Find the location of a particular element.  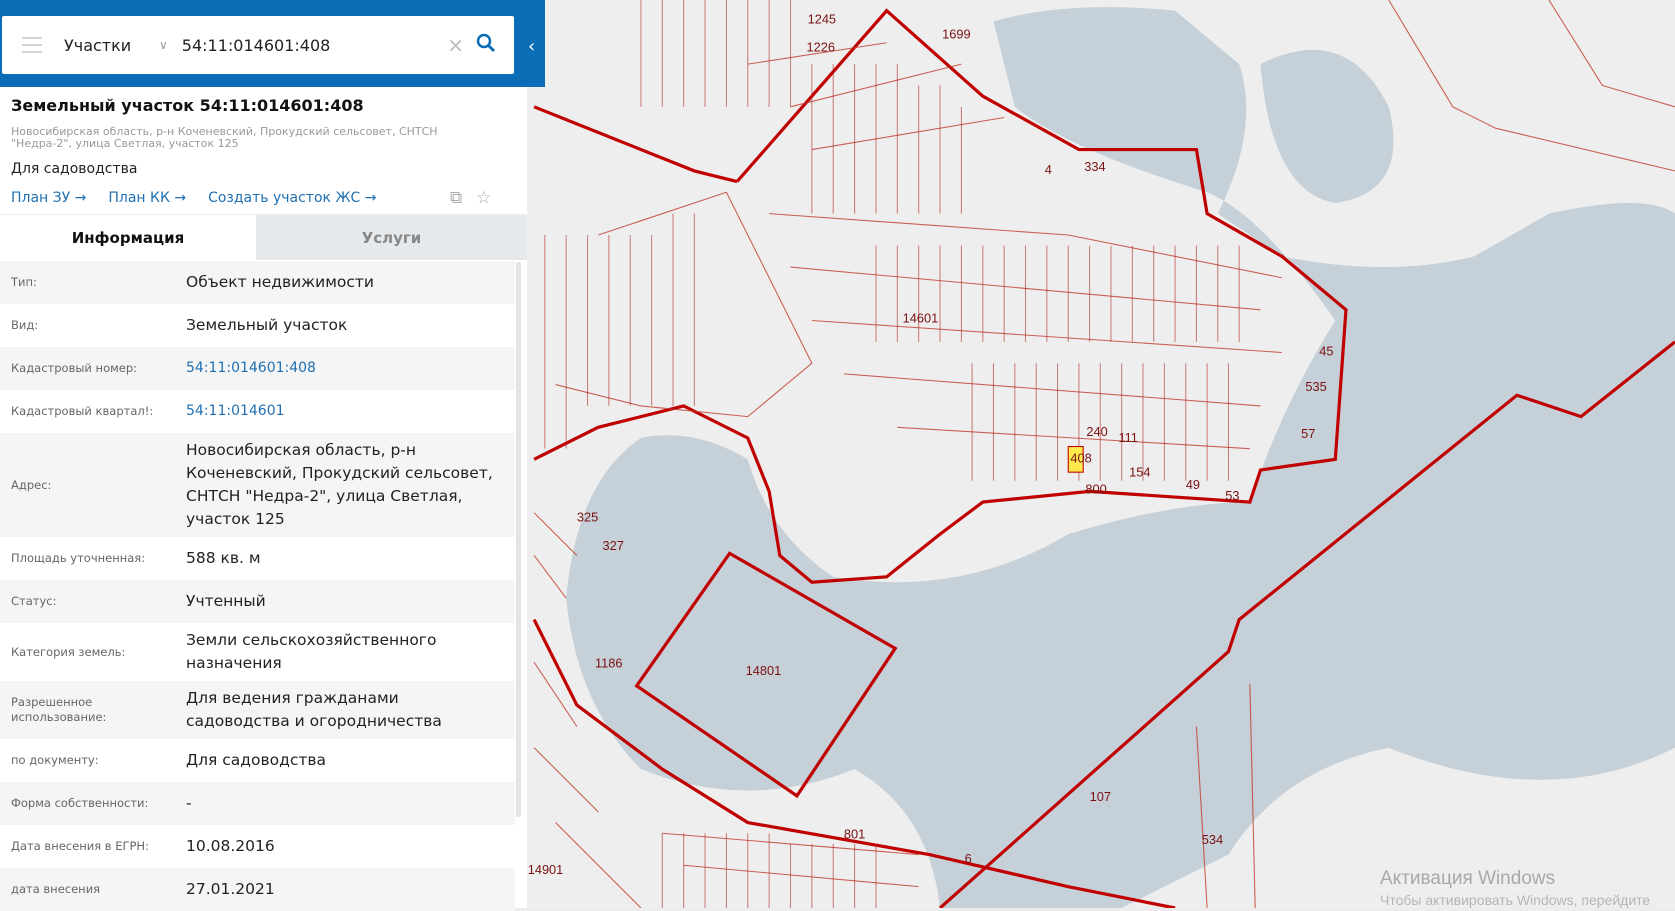

parcel-label: 107 is located at coordinates (1100, 796).